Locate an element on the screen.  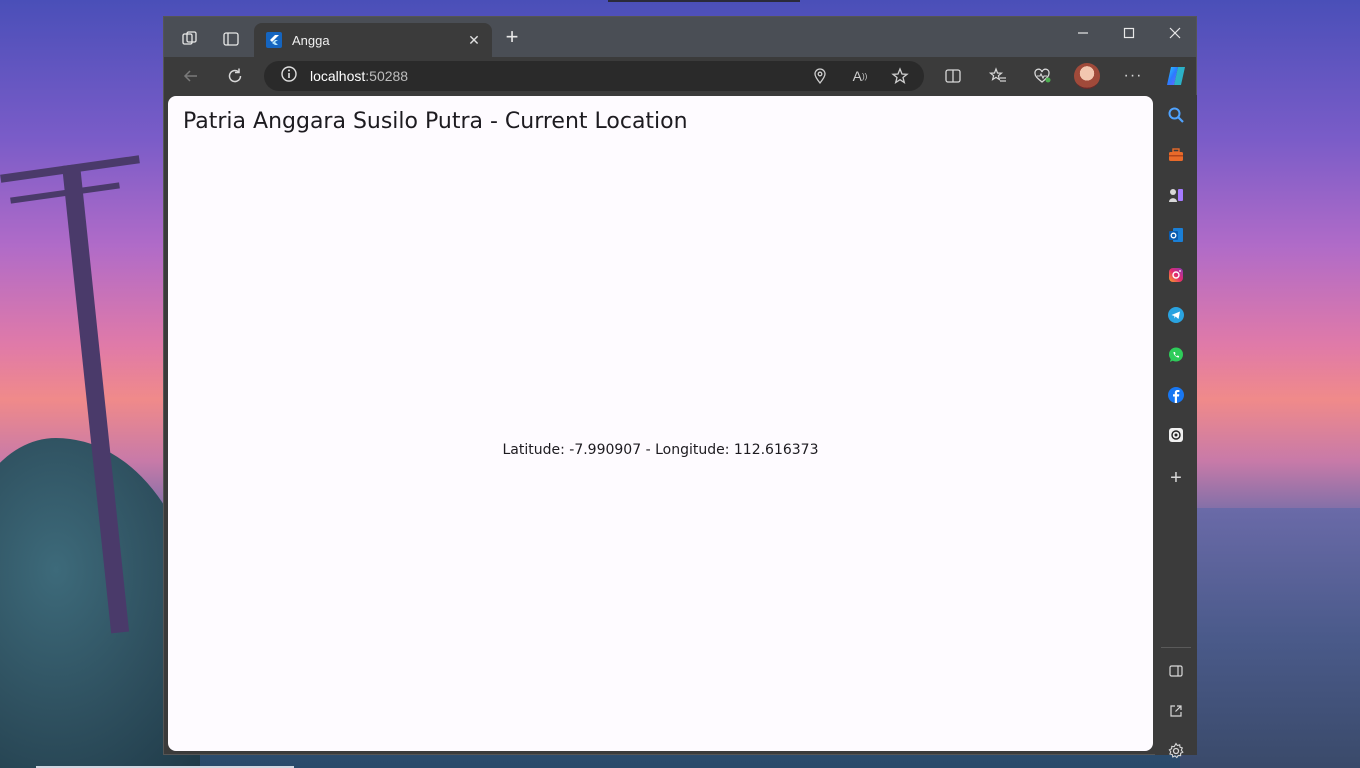
edge-sidebar: + is located at coordinates (1176, 427).